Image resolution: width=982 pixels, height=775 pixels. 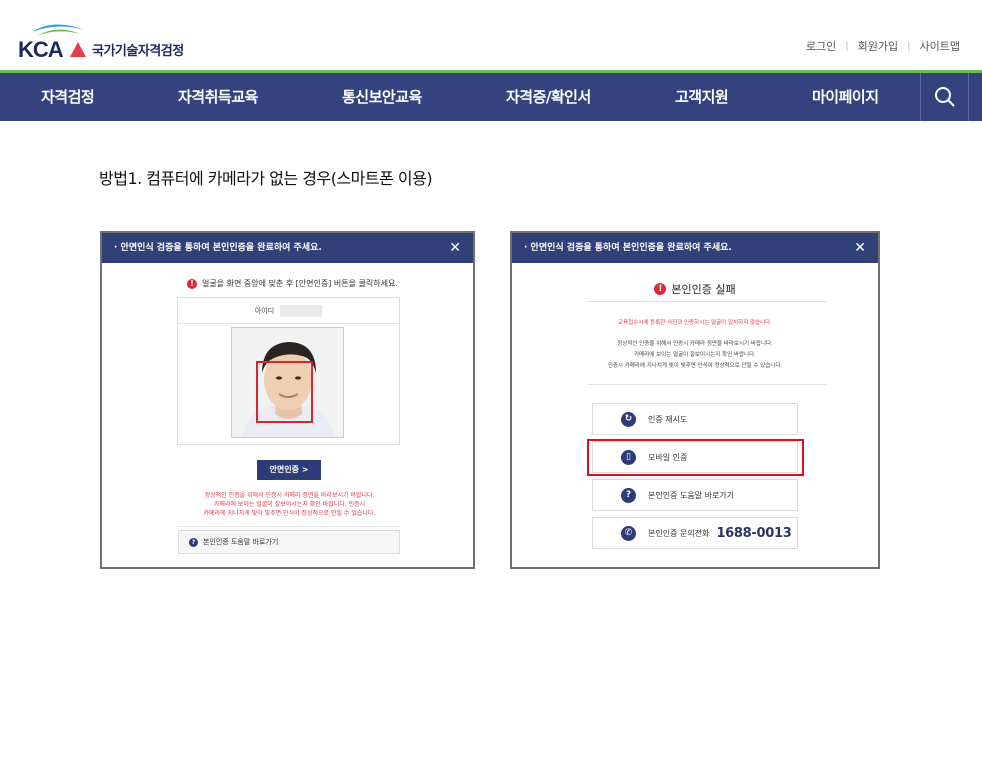 What do you see at coordinates (703, 289) in the screenshot?
I see `fail-title: 본인인증 실패` at bounding box center [703, 289].